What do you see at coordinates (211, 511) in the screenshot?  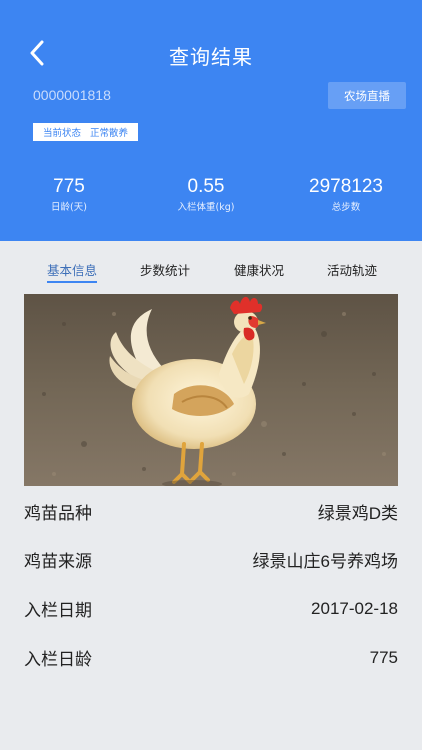 I see `info-row-breed: 鸡苗品种 绿景鸡D类` at bounding box center [211, 511].